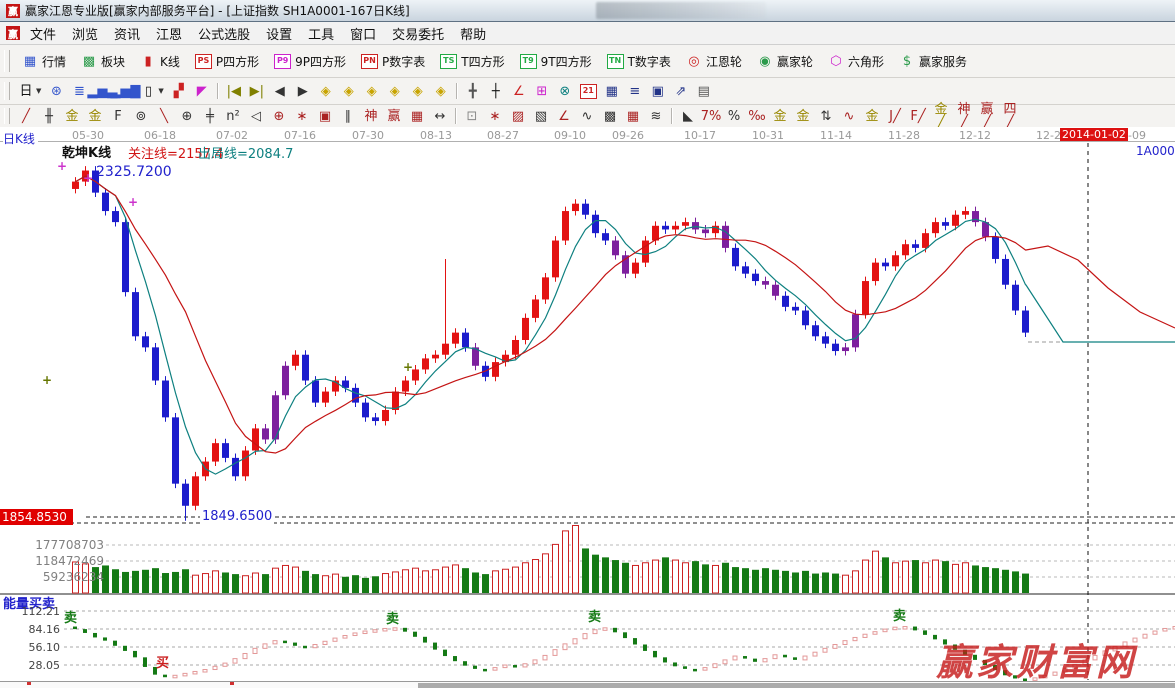 The image size is (1175, 688). What do you see at coordinates (714, 61) in the screenshot?
I see `gann-wheel-button: ◎江恩轮` at bounding box center [714, 61].